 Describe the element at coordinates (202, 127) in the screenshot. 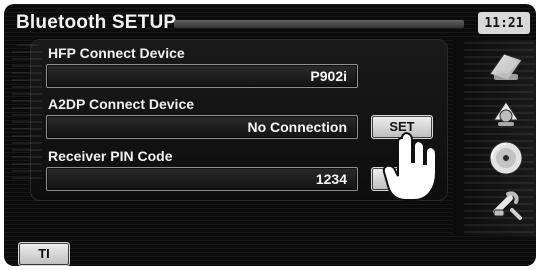

I see `a2dp-value-field: No Connection` at that location.